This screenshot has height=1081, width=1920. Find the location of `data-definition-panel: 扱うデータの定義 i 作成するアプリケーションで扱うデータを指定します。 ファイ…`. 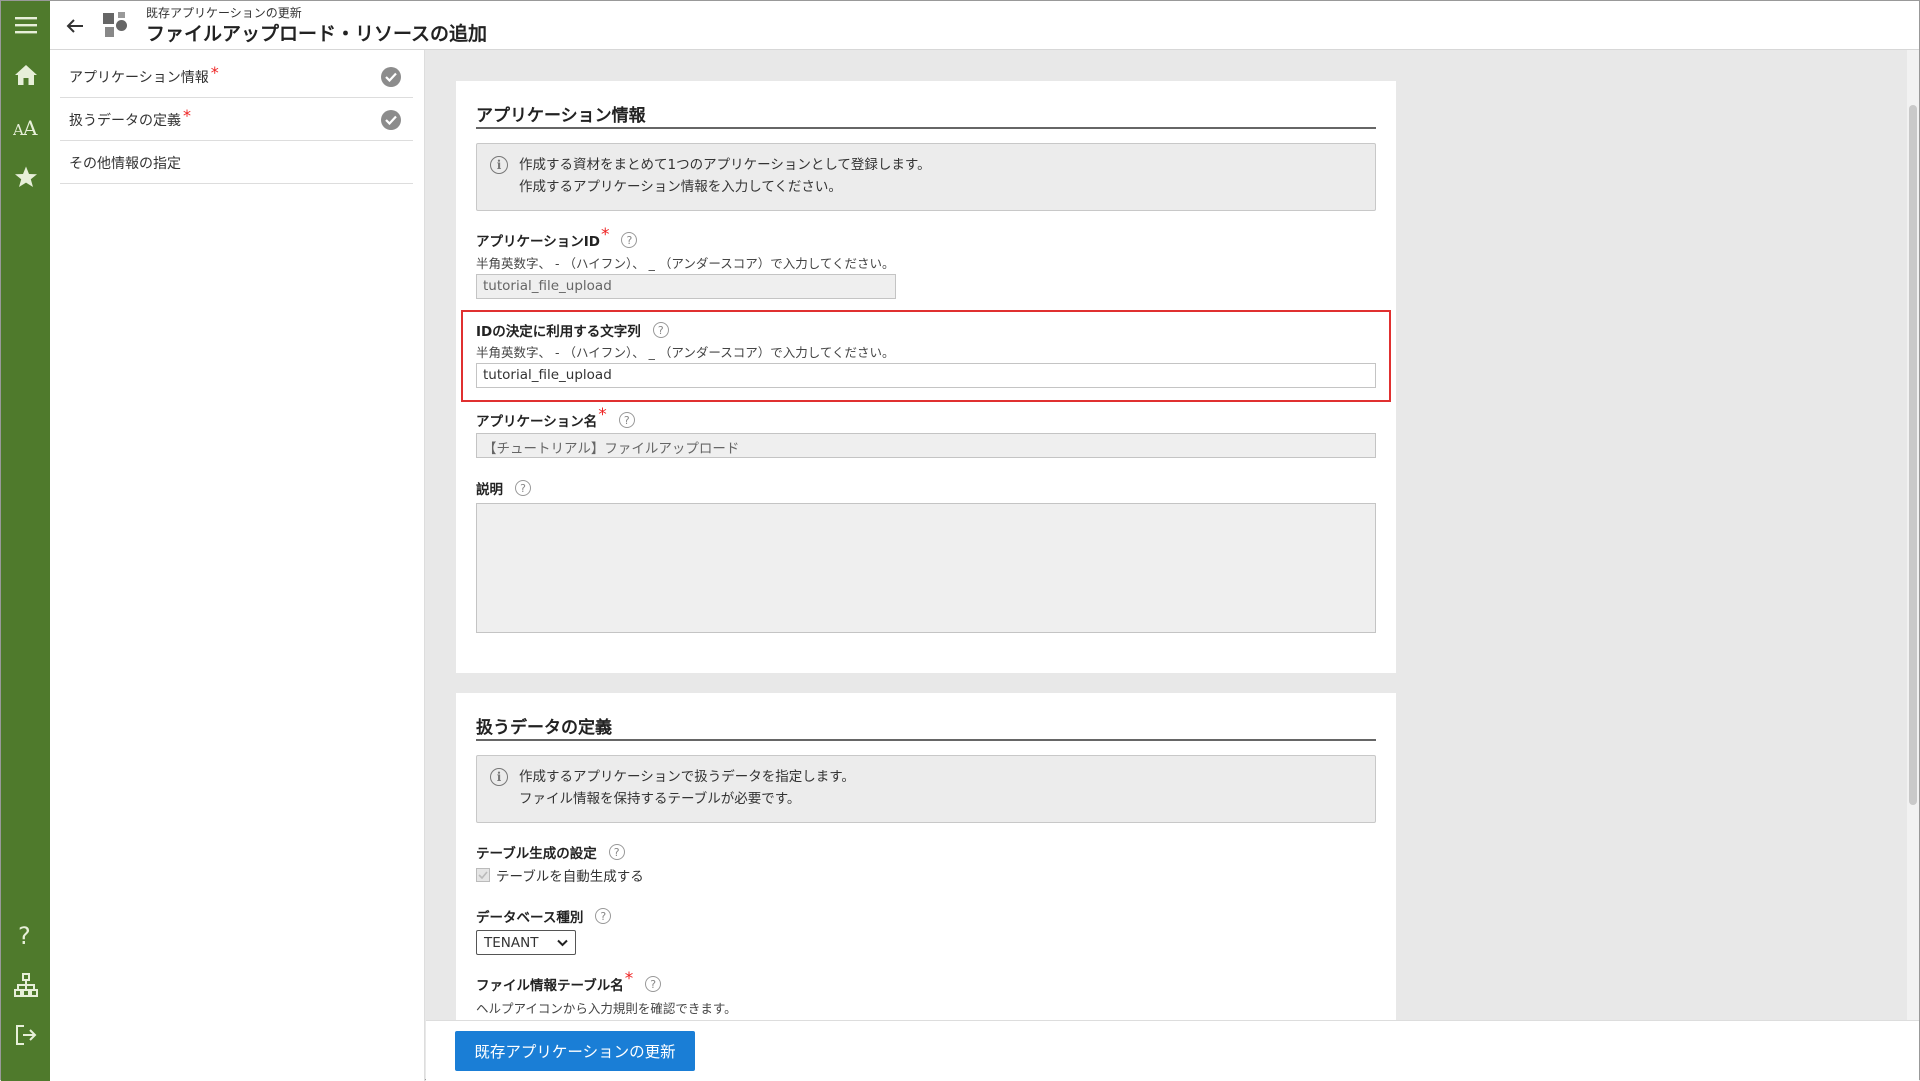

data-definition-panel: 扱うデータの定義 i 作成するアプリケーションで扱うデータを指定します。 ファイ… is located at coordinates (926, 856).